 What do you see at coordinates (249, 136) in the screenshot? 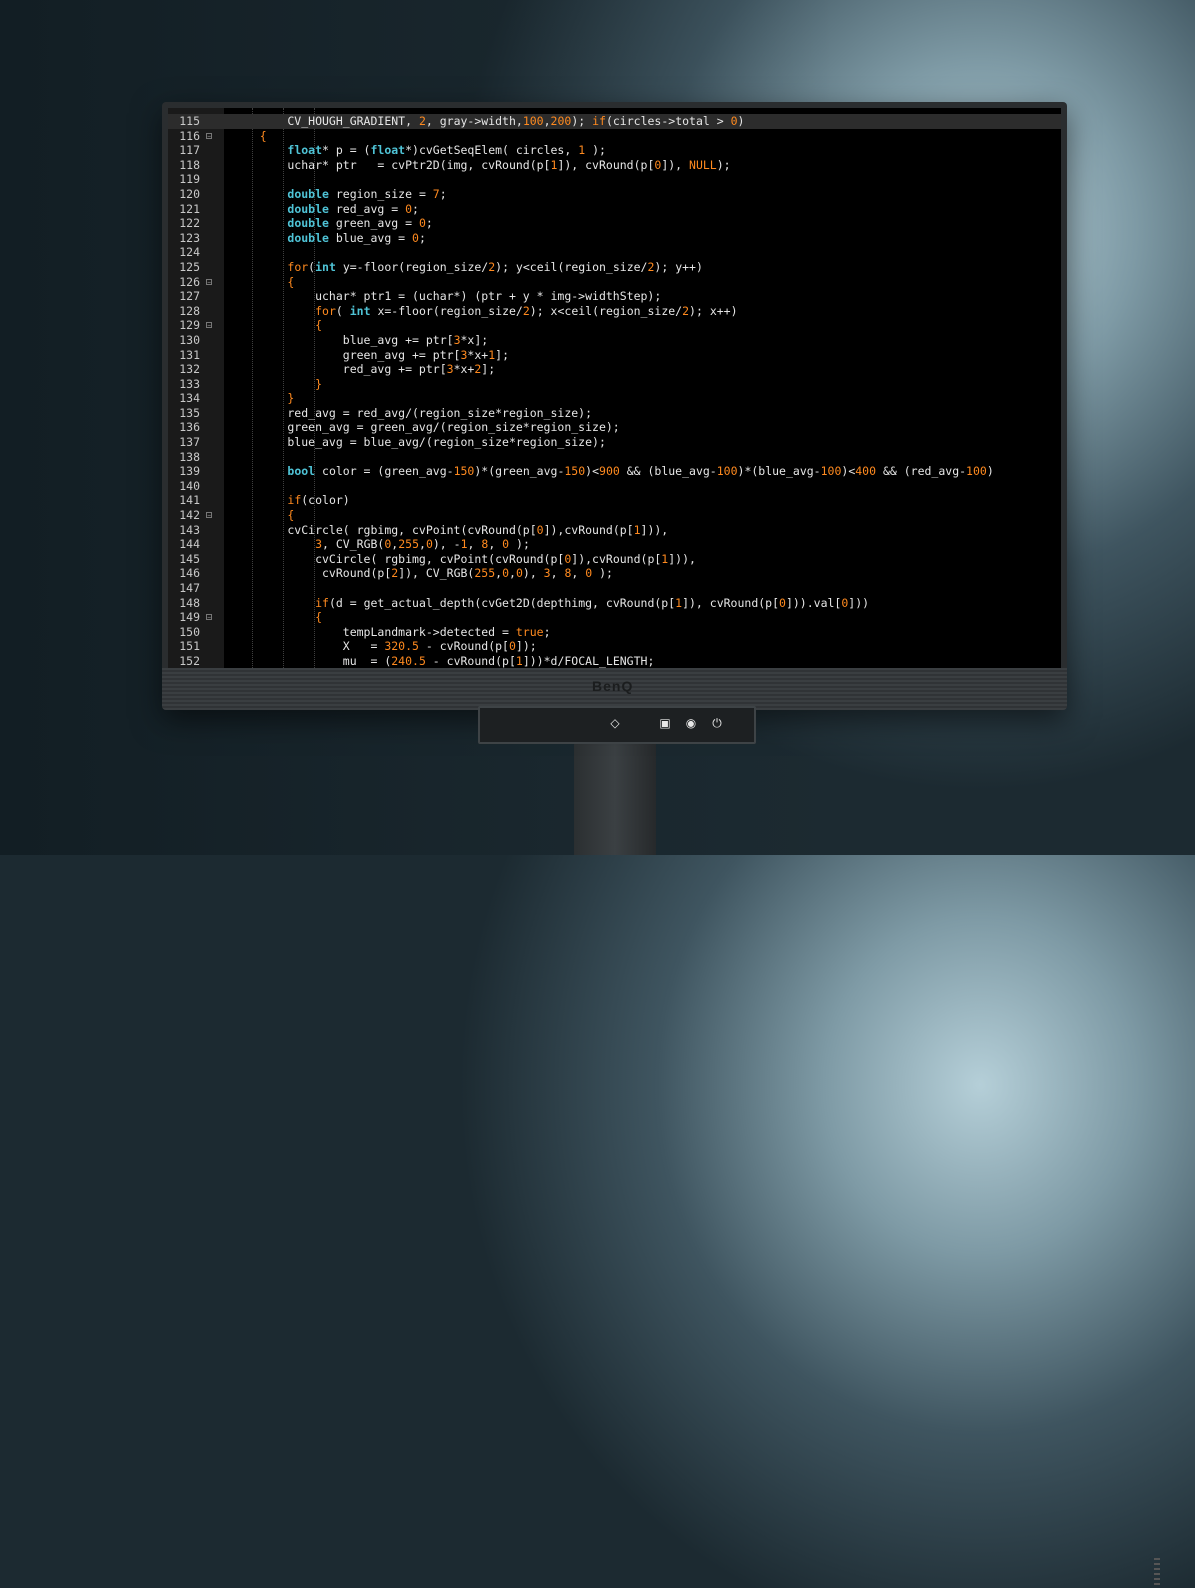
I see `code-text: {` at bounding box center [249, 136].